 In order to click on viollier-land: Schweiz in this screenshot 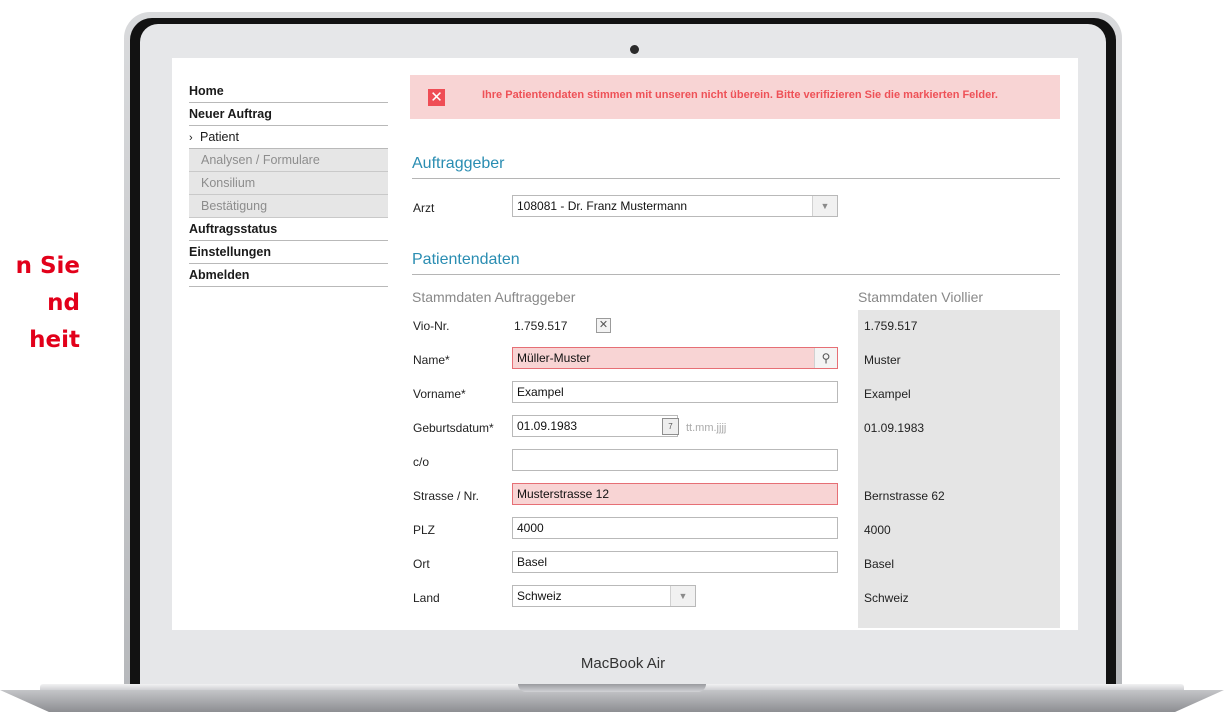, I will do `click(886, 598)`.